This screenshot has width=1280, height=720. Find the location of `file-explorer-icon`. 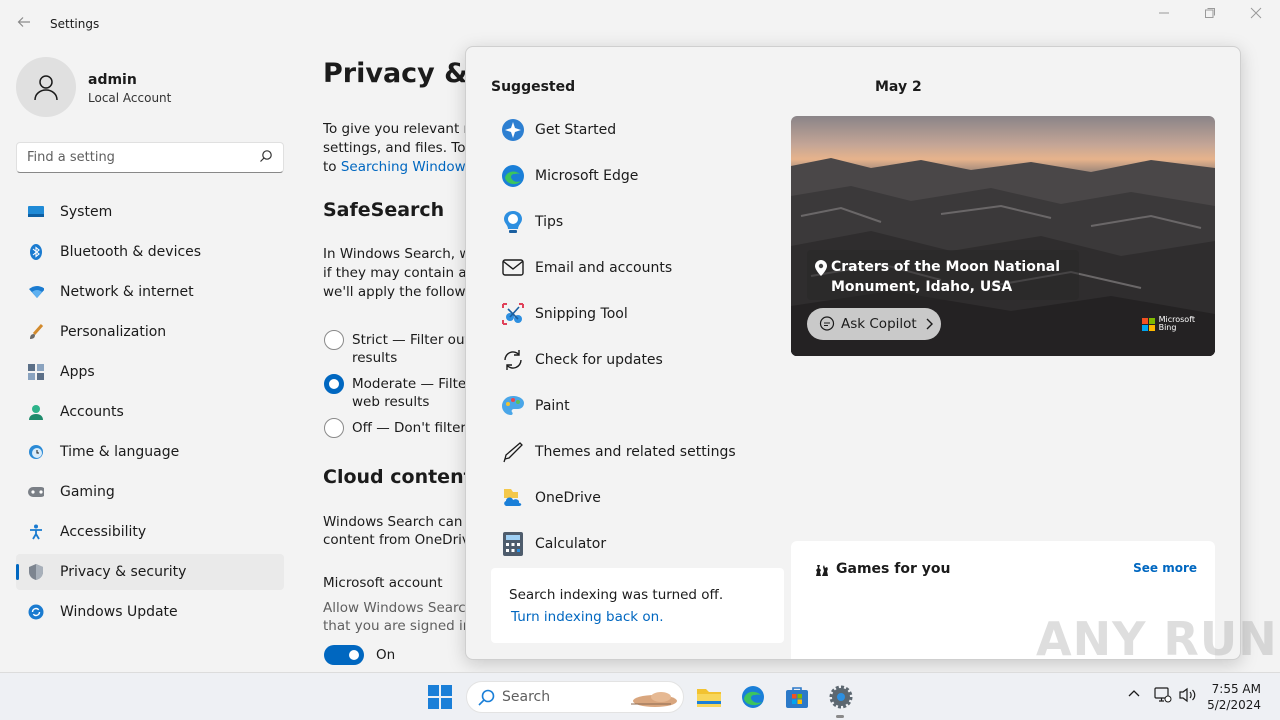

file-explorer-icon is located at coordinates (709, 697).